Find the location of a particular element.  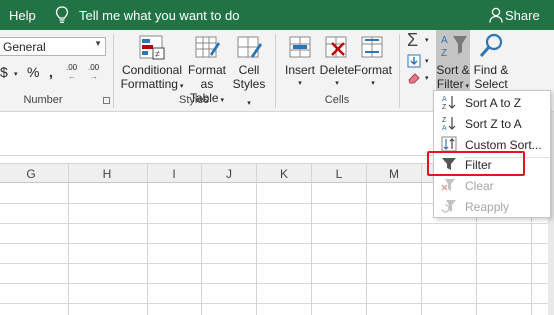

lightbulb-icon is located at coordinates (62, 14).